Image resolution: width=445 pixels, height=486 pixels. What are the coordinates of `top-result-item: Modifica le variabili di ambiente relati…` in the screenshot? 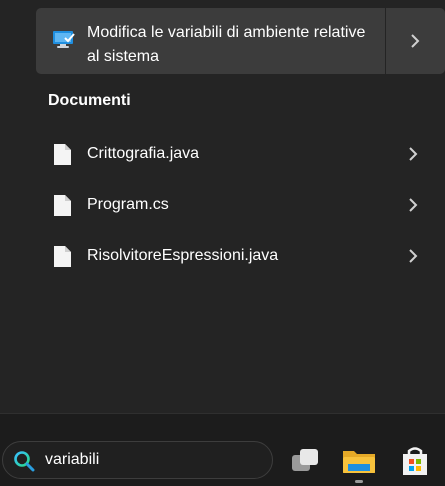 It's located at (210, 41).